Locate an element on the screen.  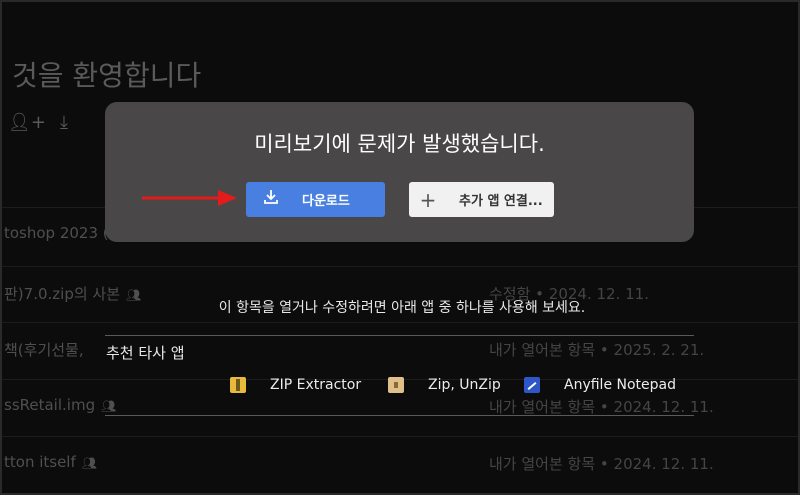
file-row: tton itself 👥︎ 내가 열어본 항목 • 2024. 12. 11. is located at coordinates (400, 464).